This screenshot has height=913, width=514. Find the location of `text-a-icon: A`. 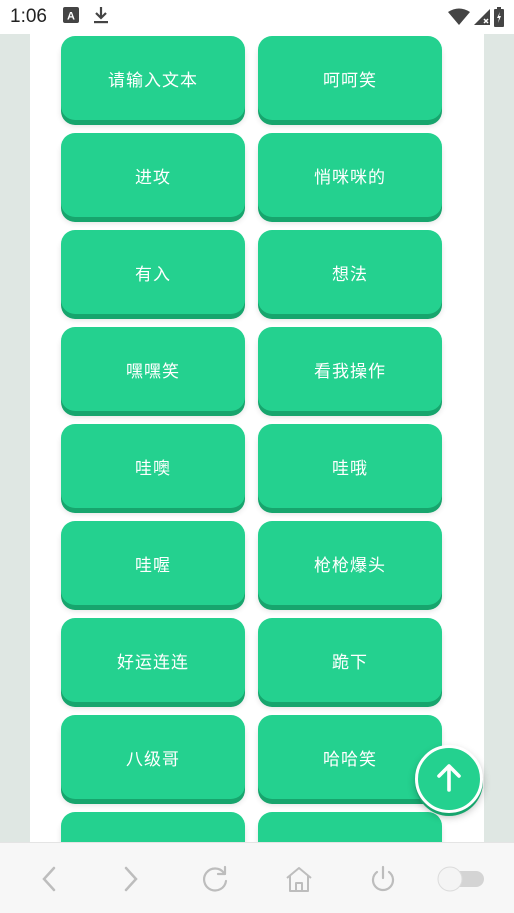

text-a-icon: A is located at coordinates (70, 17).